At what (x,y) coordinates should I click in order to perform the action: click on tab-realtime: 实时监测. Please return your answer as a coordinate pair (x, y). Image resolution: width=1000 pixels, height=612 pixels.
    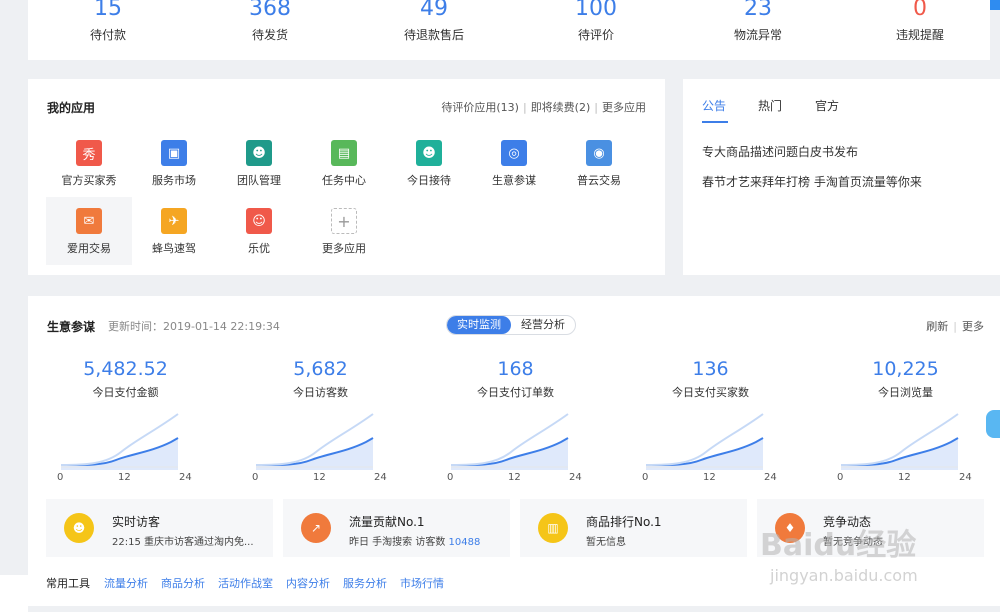
    Looking at the image, I should click on (479, 325).